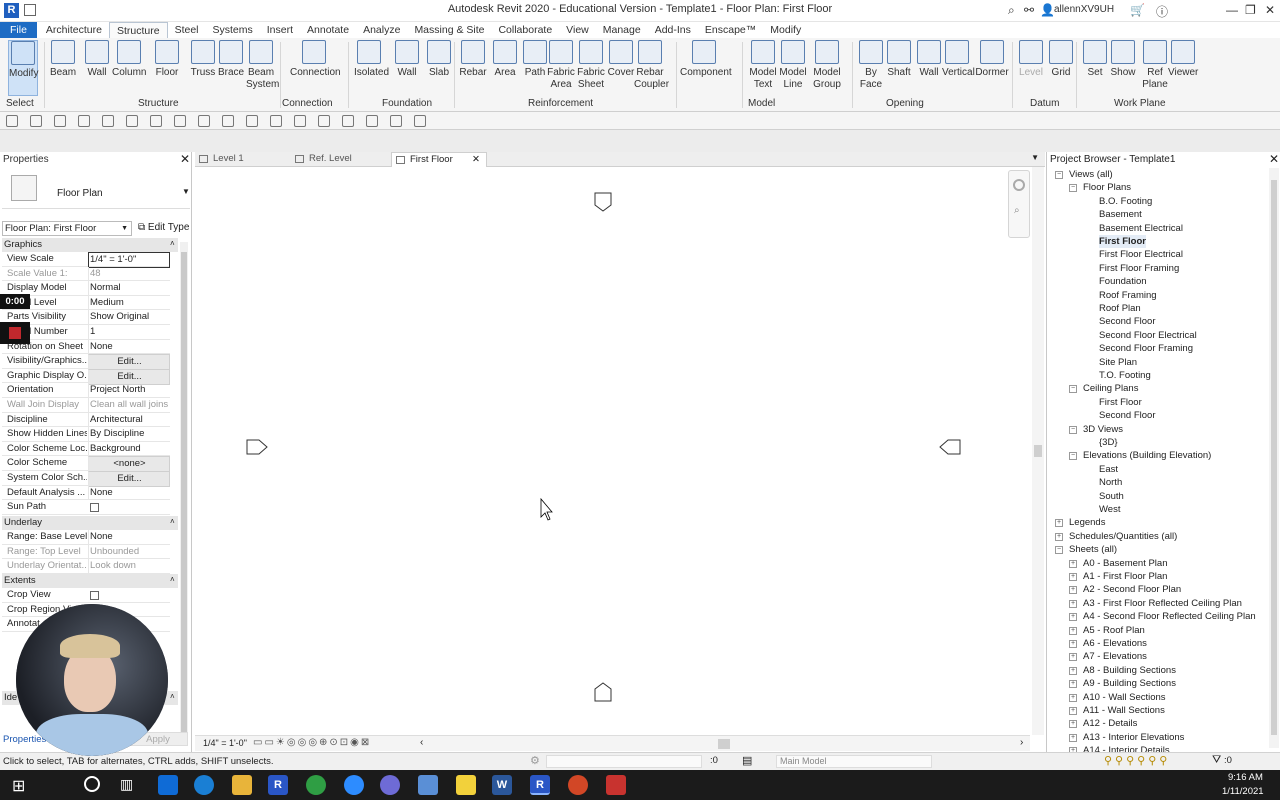 The image size is (1280, 800). What do you see at coordinates (315, 59) in the screenshot?
I see `ribbon-button-connection: Connection` at bounding box center [315, 59].